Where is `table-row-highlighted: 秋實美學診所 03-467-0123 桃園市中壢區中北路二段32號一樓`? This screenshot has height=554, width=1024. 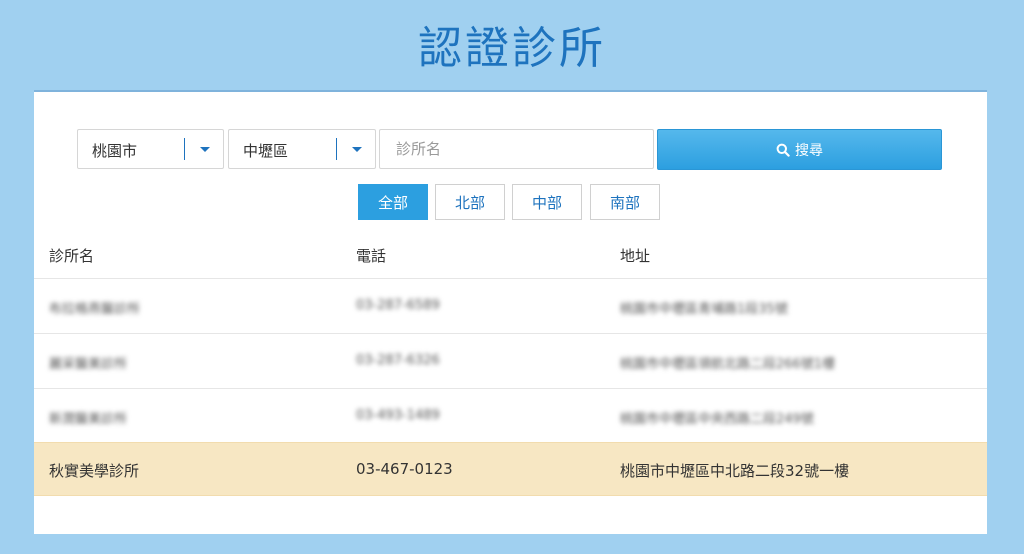 table-row-highlighted: 秋實美學診所 03-467-0123 桃園市中壢區中北路二段32號一樓 is located at coordinates (510, 469).